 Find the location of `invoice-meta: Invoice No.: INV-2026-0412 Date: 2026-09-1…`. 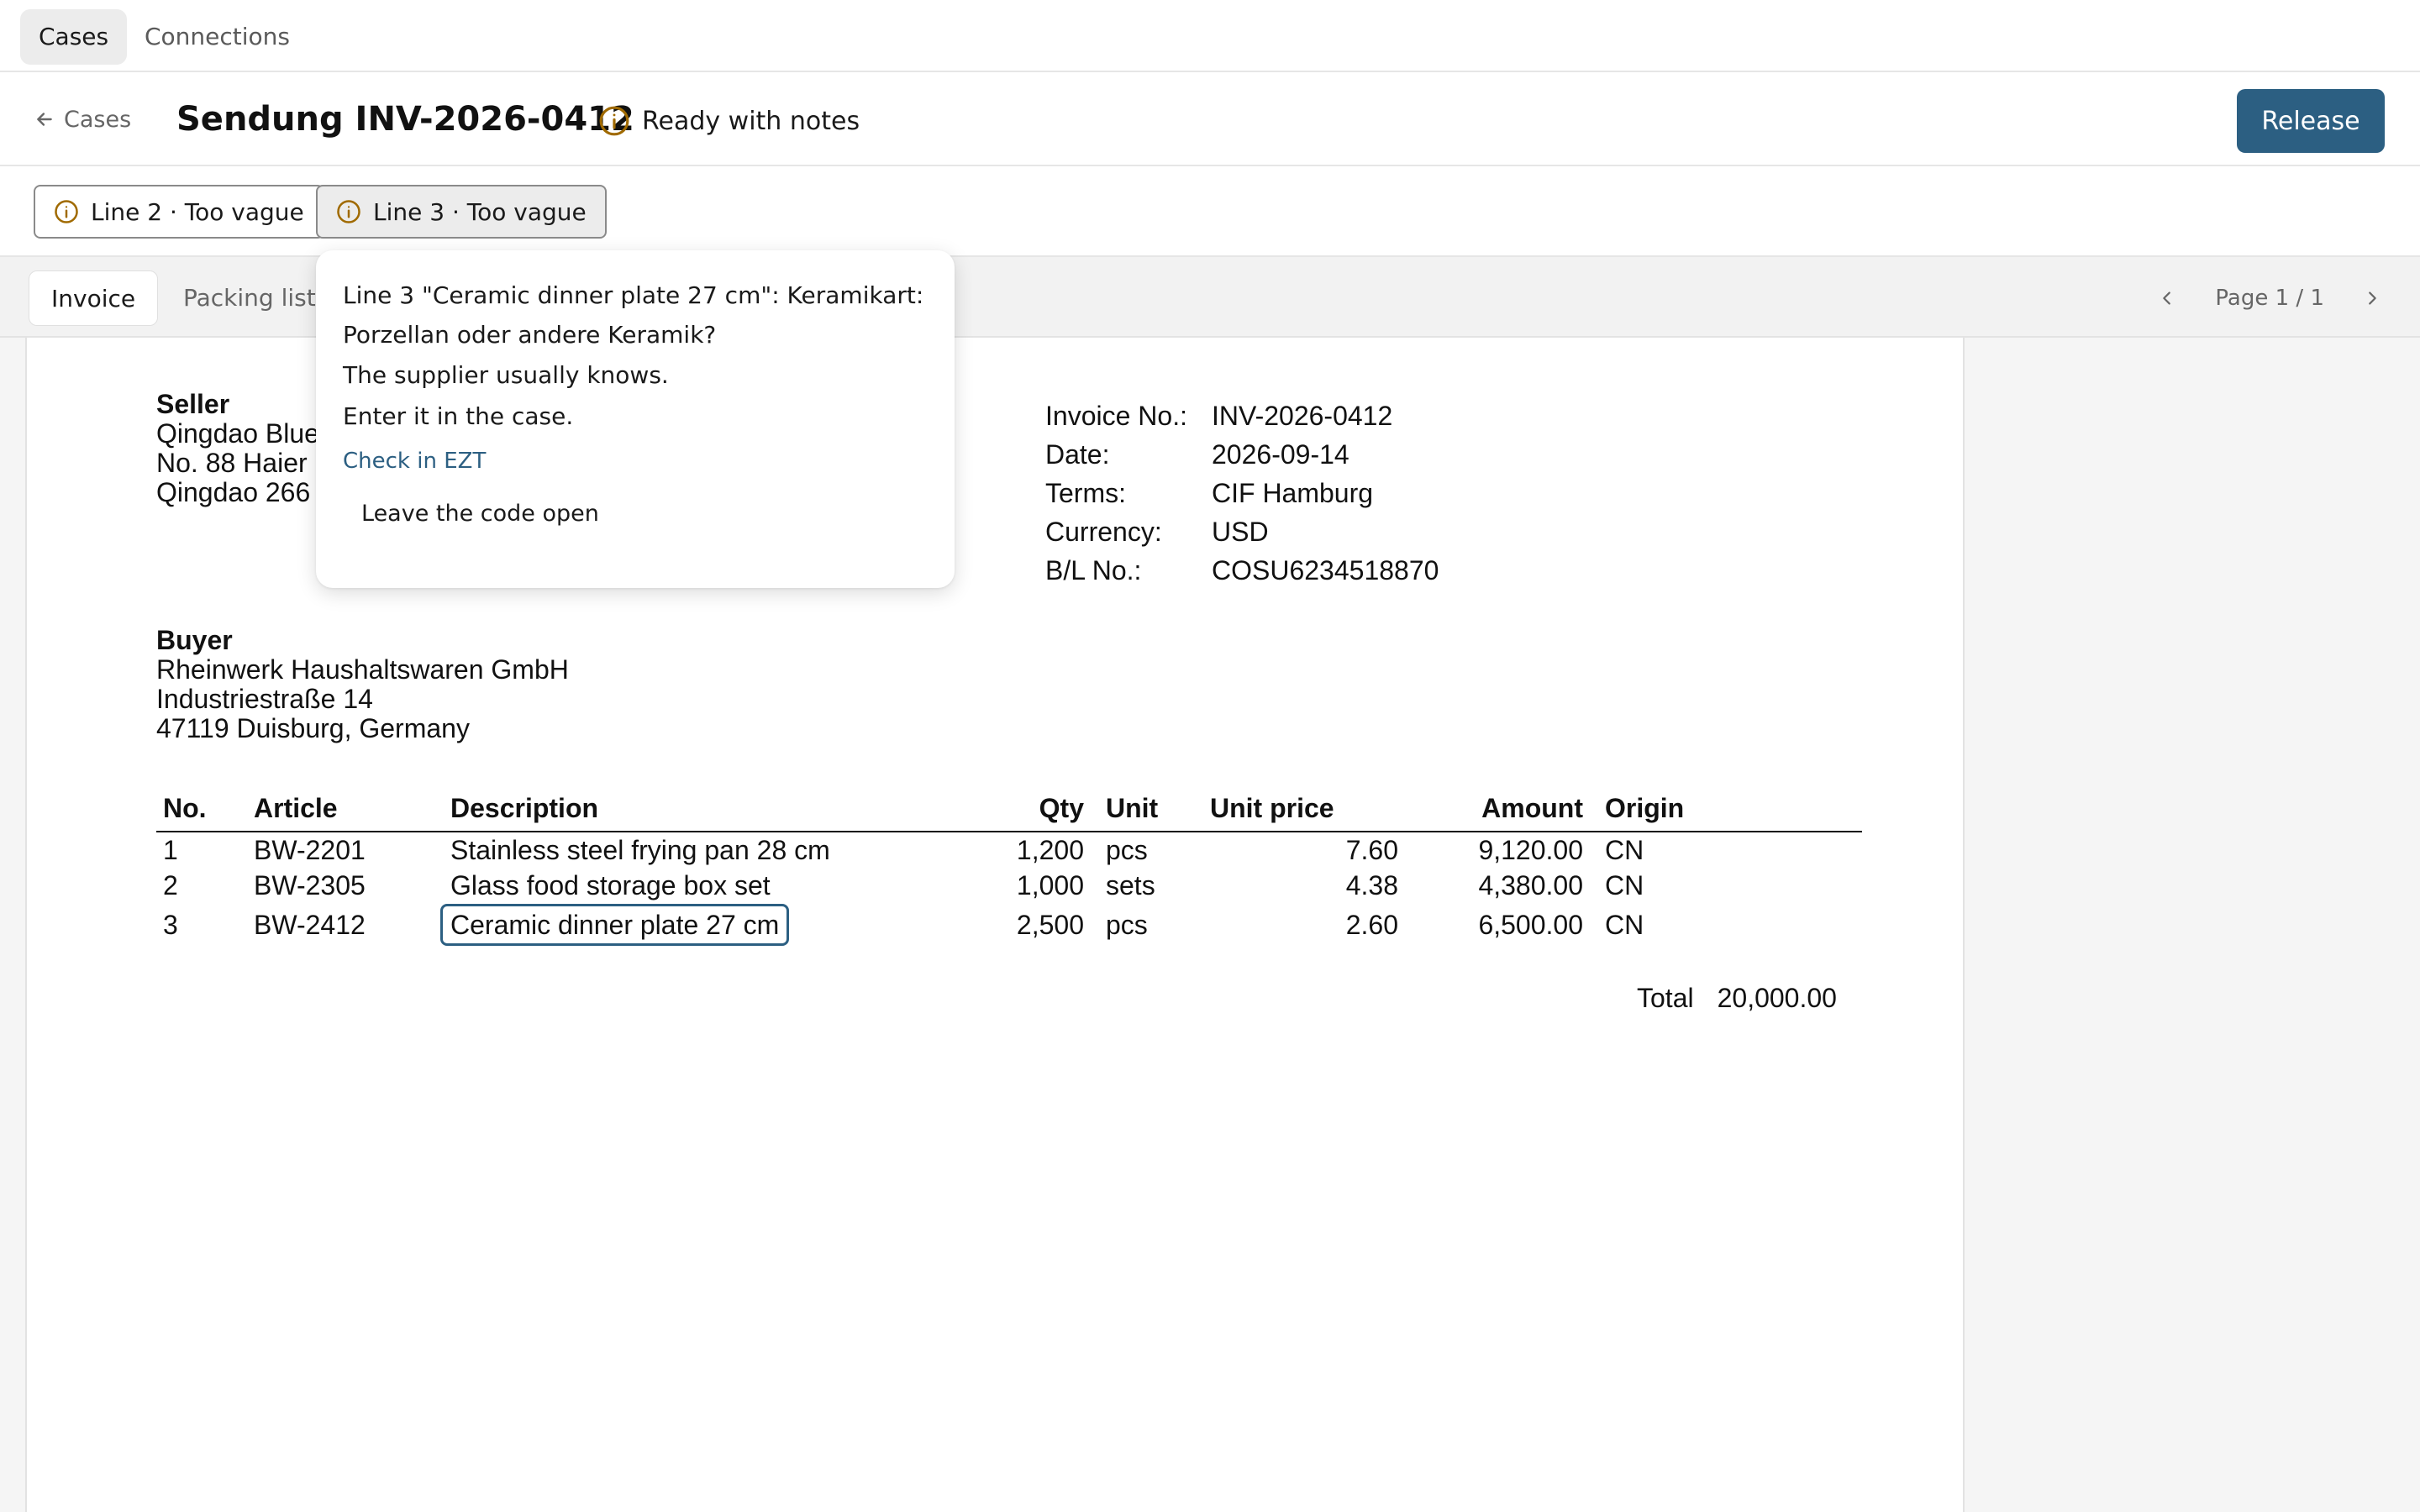

invoice-meta: Invoice No.: INV-2026-0412 Date: 2026-09-1… is located at coordinates (1242, 493).